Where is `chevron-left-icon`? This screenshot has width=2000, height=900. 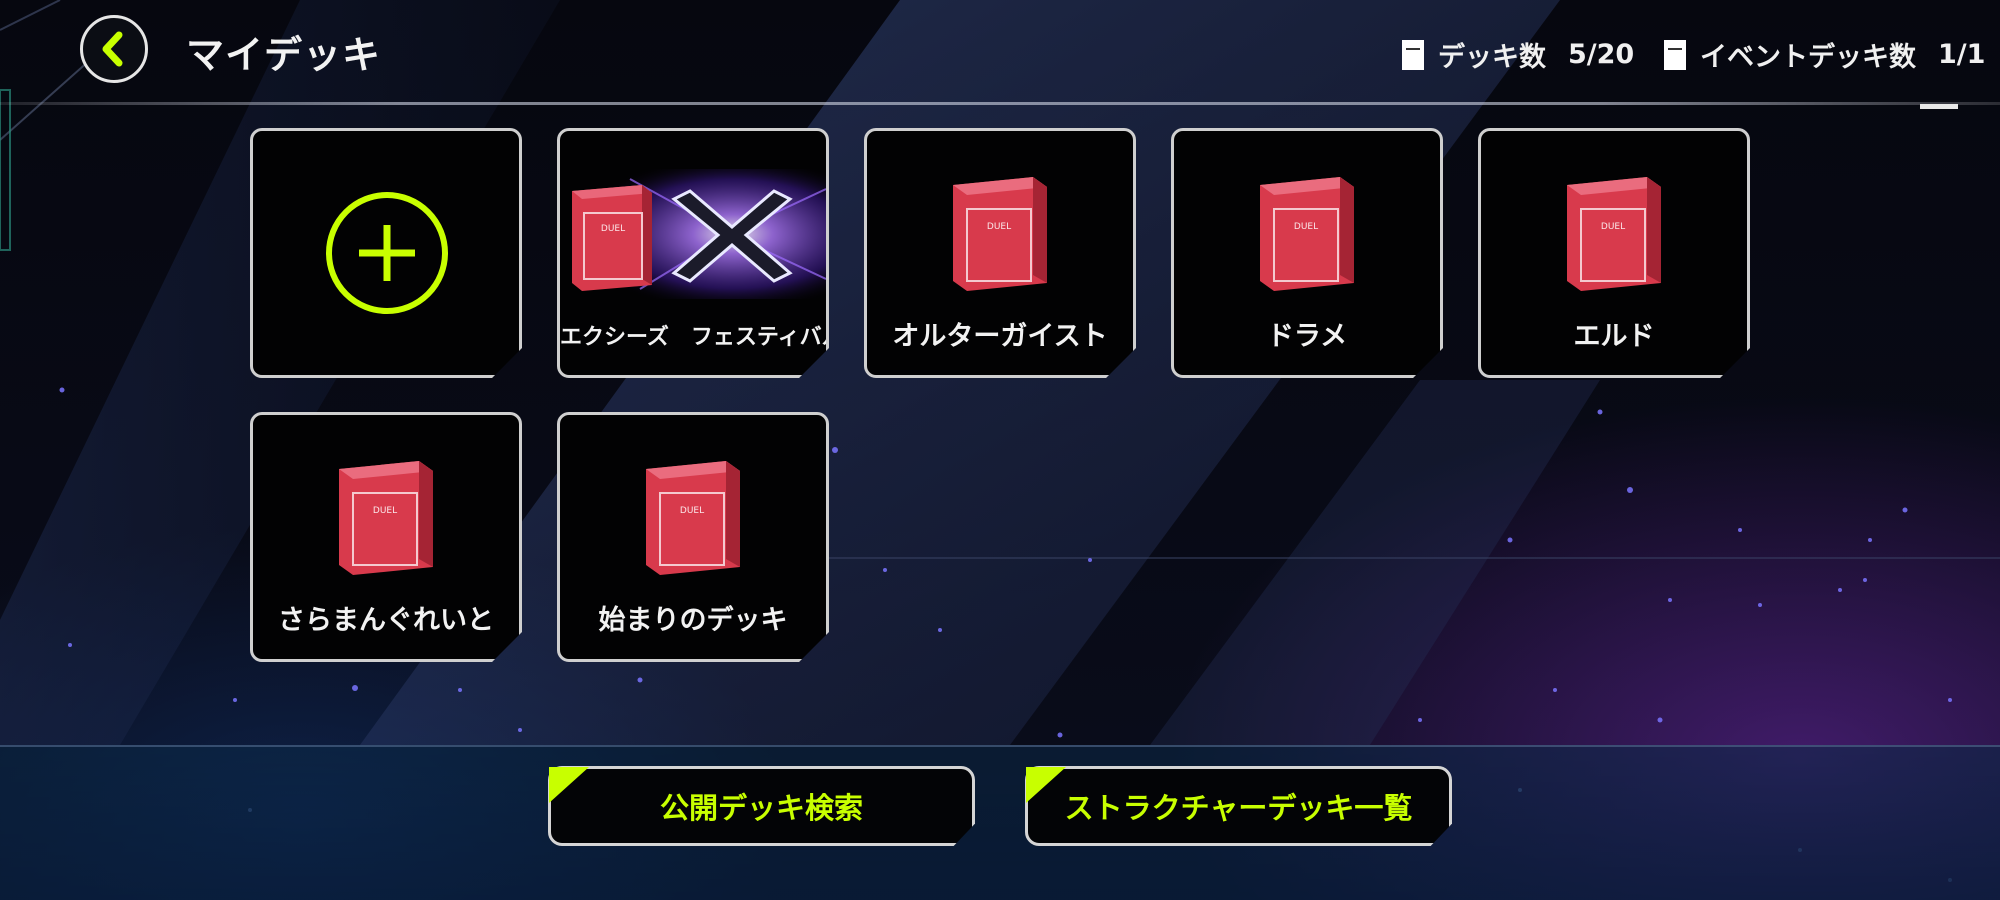 chevron-left-icon is located at coordinates (112, 49).